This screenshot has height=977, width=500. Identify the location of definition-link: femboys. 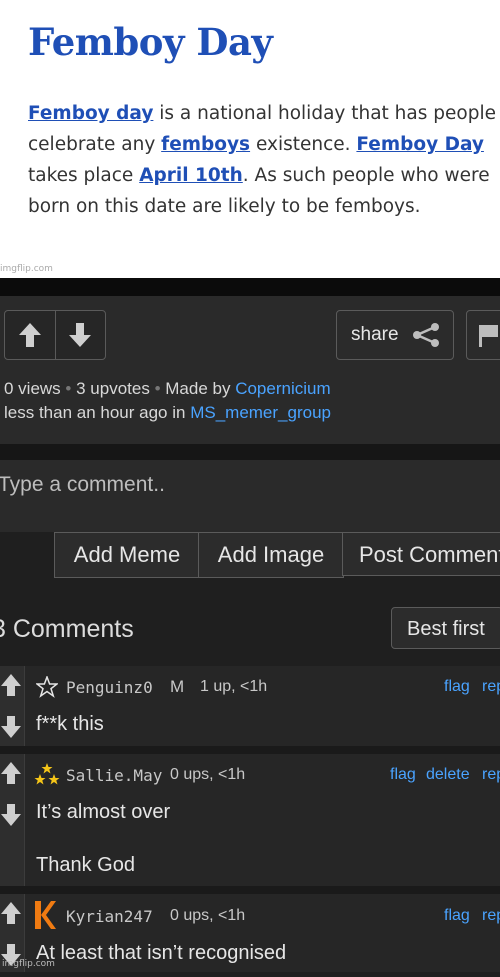
(205, 144).